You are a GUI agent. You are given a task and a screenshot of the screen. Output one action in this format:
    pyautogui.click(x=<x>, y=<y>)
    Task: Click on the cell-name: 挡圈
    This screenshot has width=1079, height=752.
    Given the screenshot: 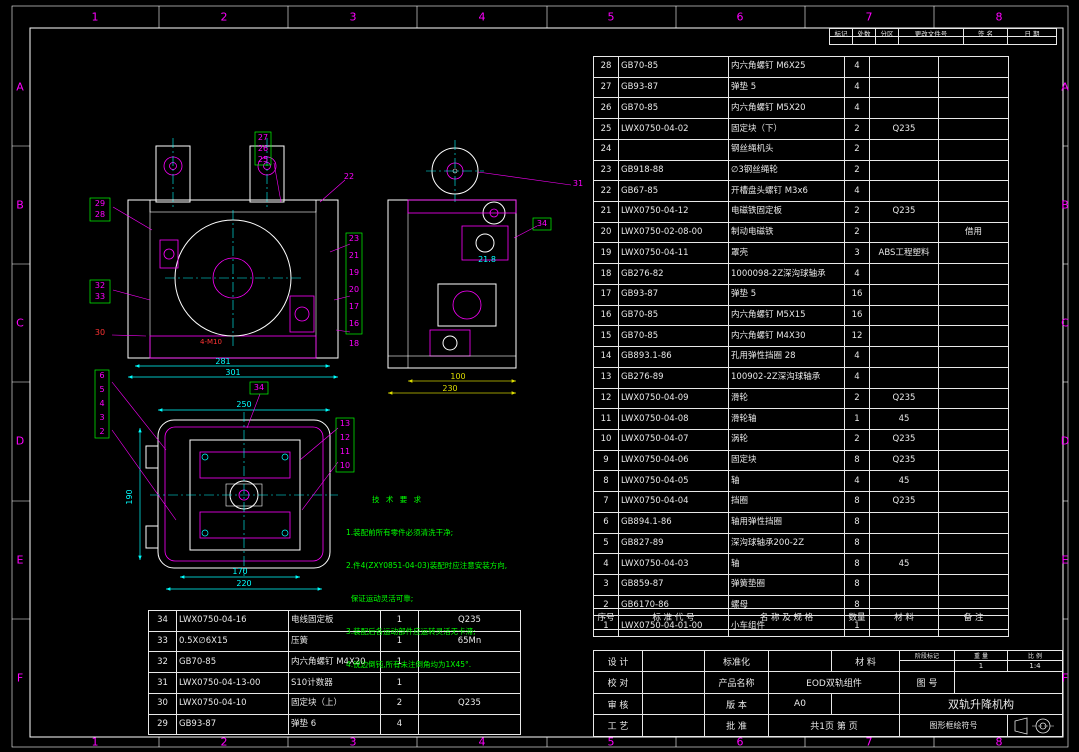 What is the action you would take?
    pyautogui.click(x=786, y=502)
    